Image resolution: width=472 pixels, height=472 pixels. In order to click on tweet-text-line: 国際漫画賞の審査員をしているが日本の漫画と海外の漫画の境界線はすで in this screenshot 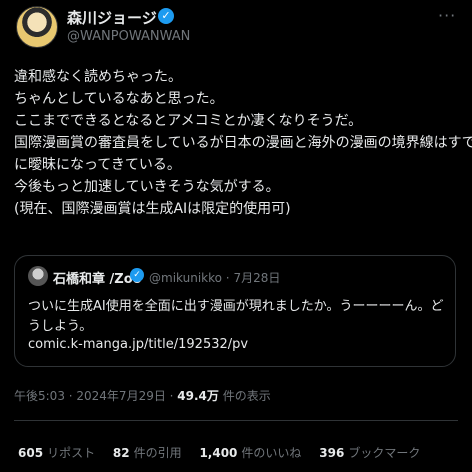, I will do `click(243, 143)`.